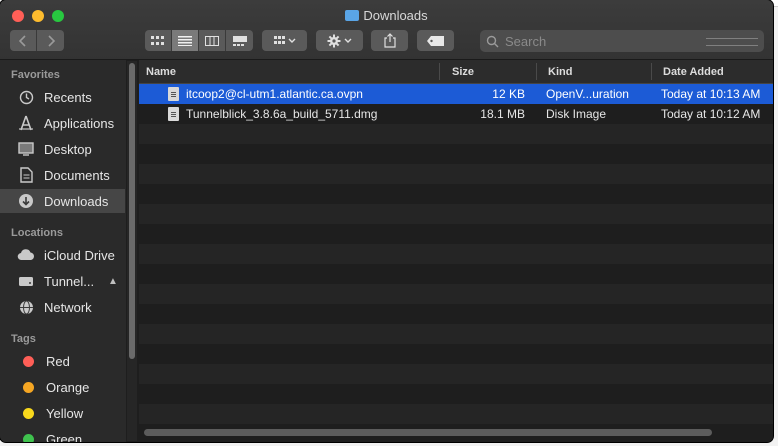  What do you see at coordinates (35, 75) in the screenshot?
I see `sidebar-header-favorites: Favorites` at bounding box center [35, 75].